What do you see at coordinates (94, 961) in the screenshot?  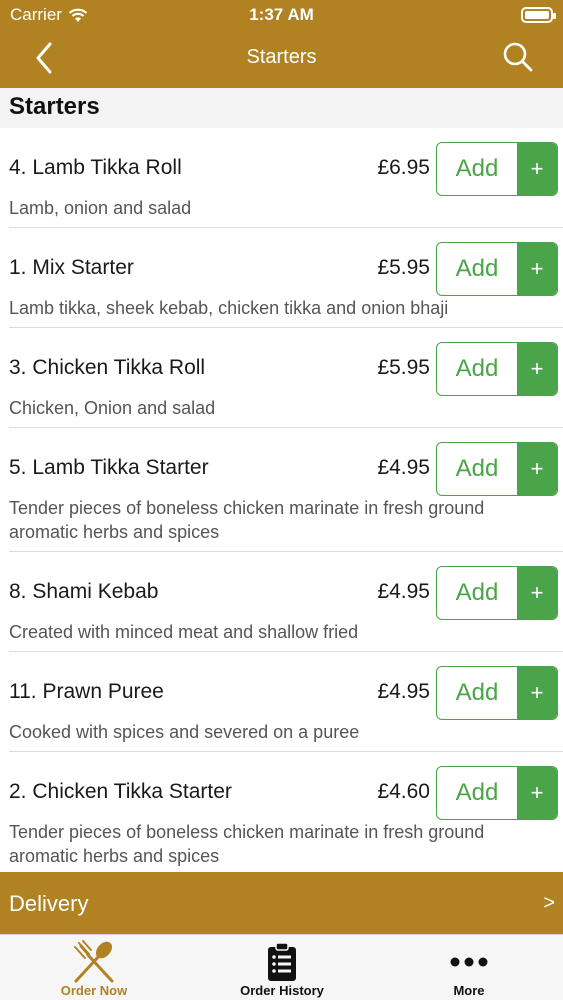 I see `cutlery-icon` at bounding box center [94, 961].